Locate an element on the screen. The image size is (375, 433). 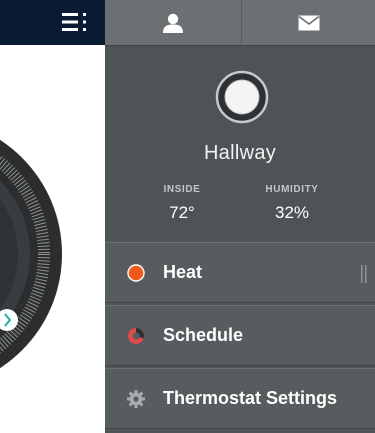
humidity-value: 32% is located at coordinates (292, 212).